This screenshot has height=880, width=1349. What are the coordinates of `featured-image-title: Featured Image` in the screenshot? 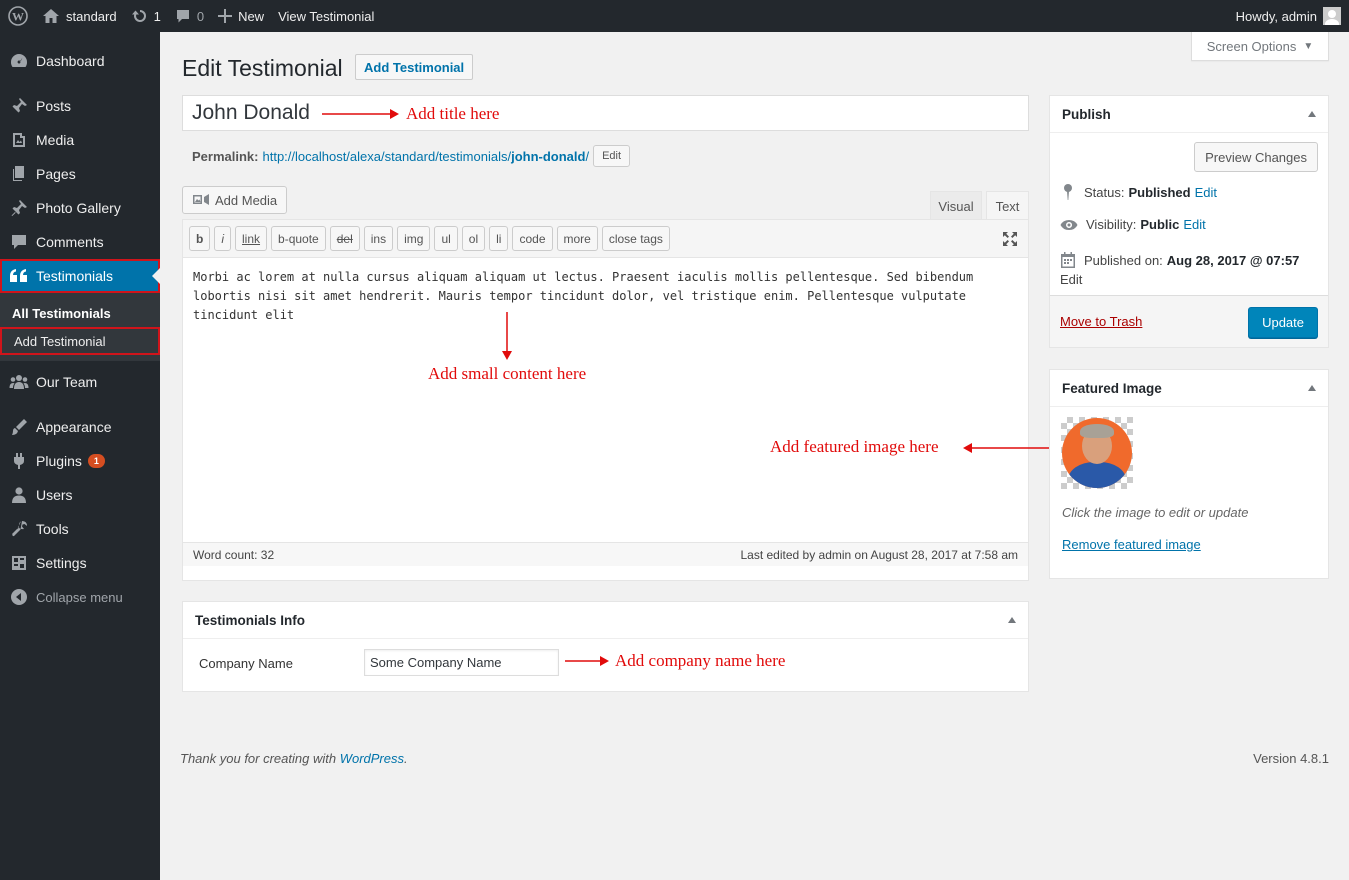 It's located at (1112, 388).